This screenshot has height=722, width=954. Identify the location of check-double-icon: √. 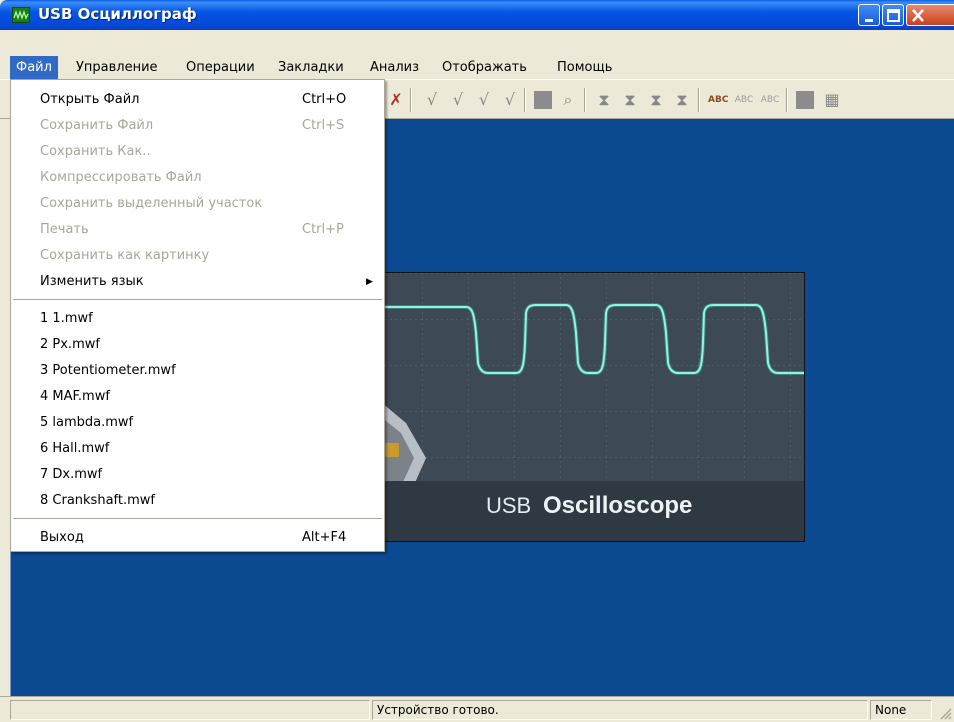
(458, 100).